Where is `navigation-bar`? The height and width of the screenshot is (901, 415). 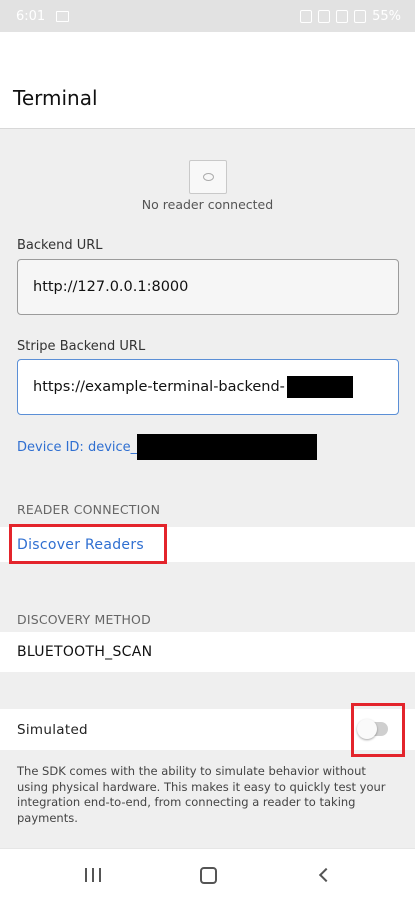 navigation-bar is located at coordinates (207, 874).